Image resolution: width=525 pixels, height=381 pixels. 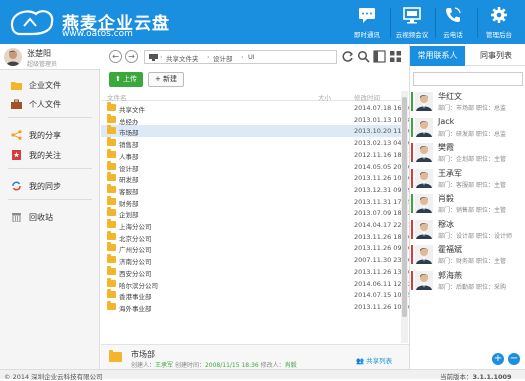 What do you see at coordinates (456, 185) in the screenshot?
I see `contact-dept: 部门：客服部` at bounding box center [456, 185].